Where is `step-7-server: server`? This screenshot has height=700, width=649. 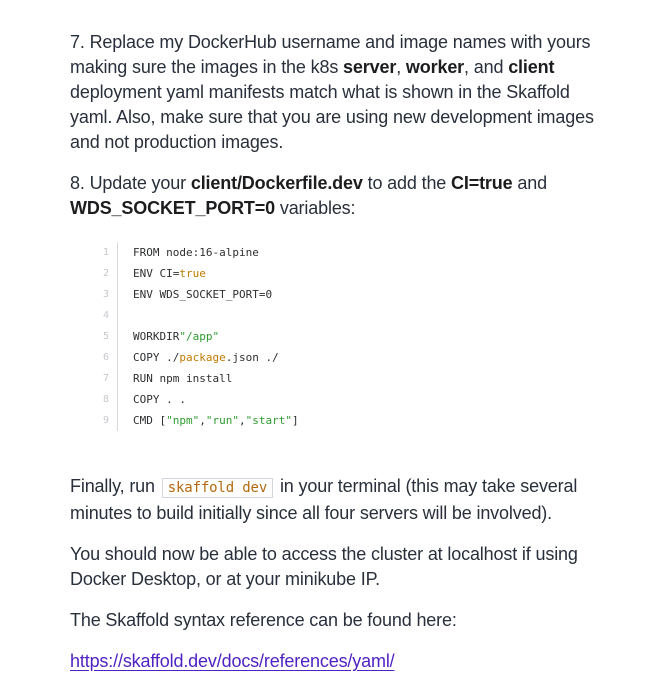 step-7-server: server is located at coordinates (370, 67).